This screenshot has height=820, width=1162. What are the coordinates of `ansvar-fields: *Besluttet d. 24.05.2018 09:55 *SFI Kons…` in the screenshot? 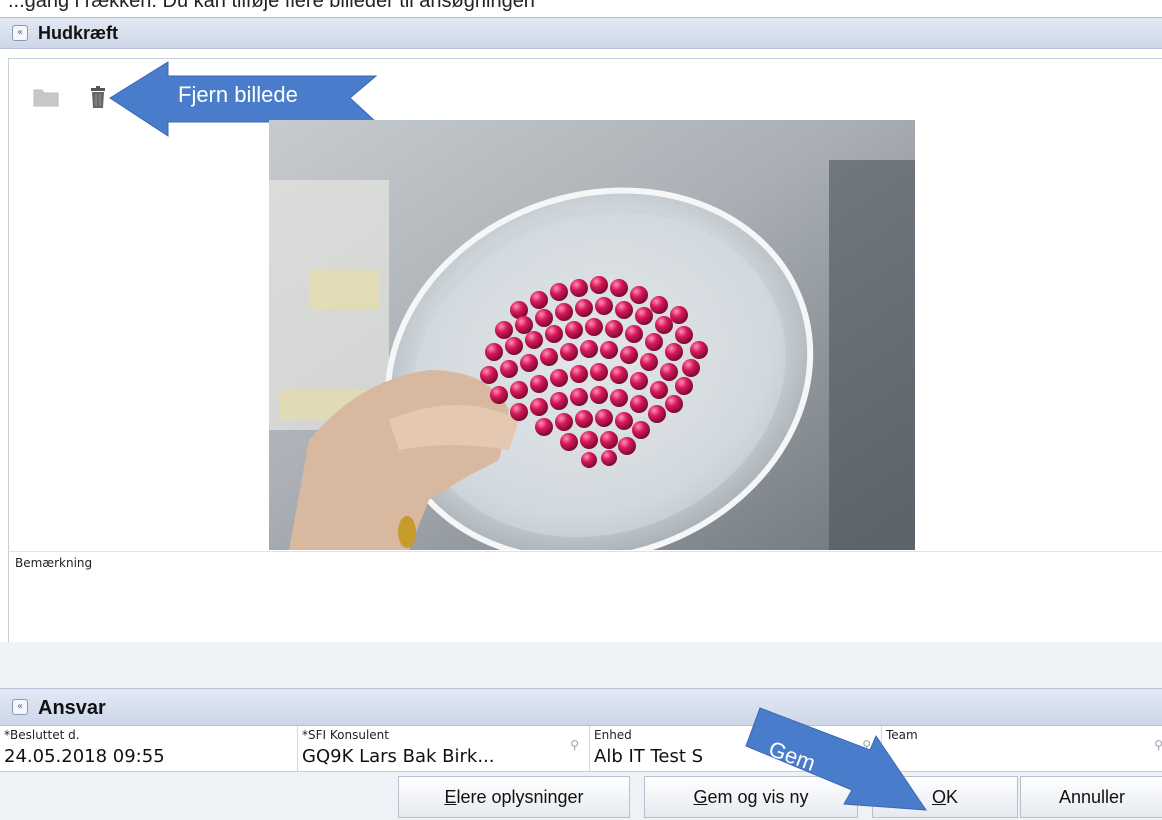 It's located at (581, 749).